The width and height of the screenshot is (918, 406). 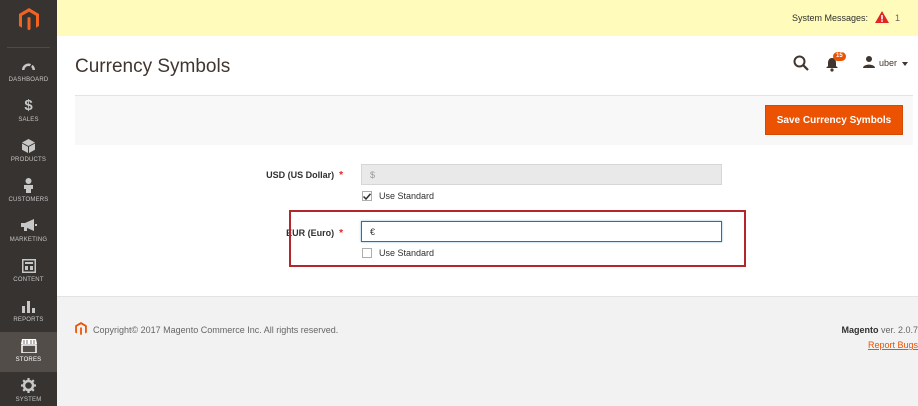 What do you see at coordinates (868, 63) in the screenshot?
I see `user-icon` at bounding box center [868, 63].